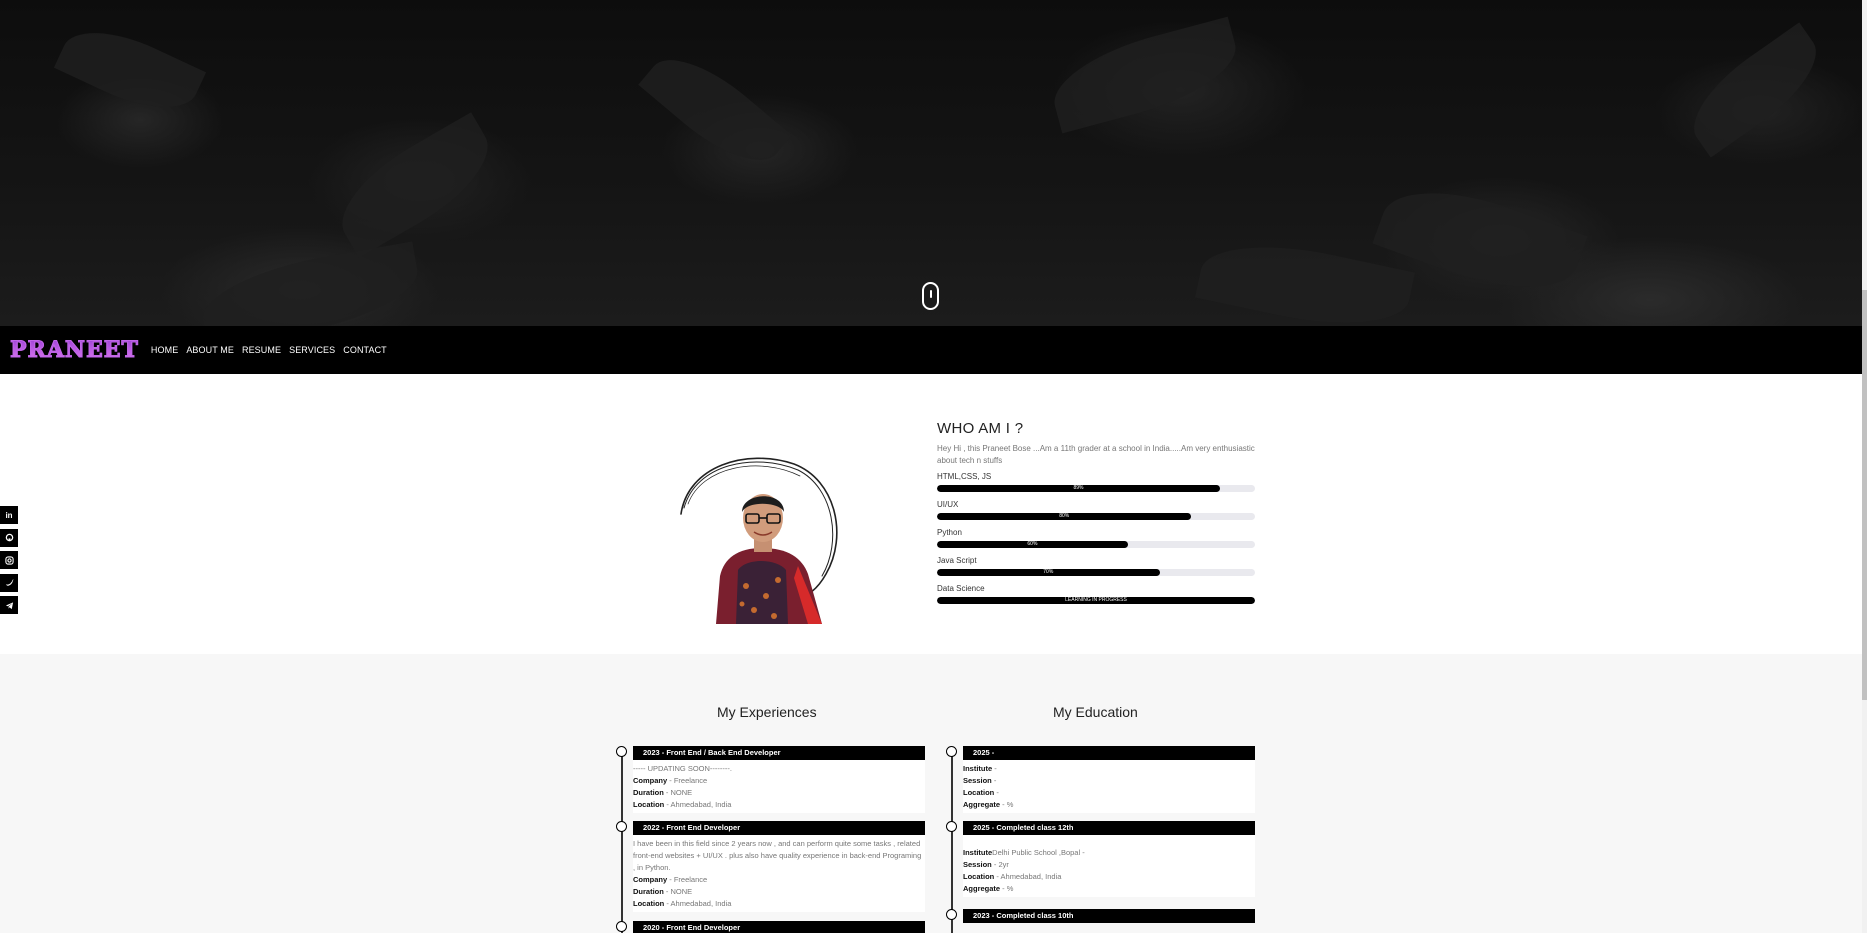 The height and width of the screenshot is (933, 1867). I want to click on skill-progress-bar: 70%, so click(1096, 572).